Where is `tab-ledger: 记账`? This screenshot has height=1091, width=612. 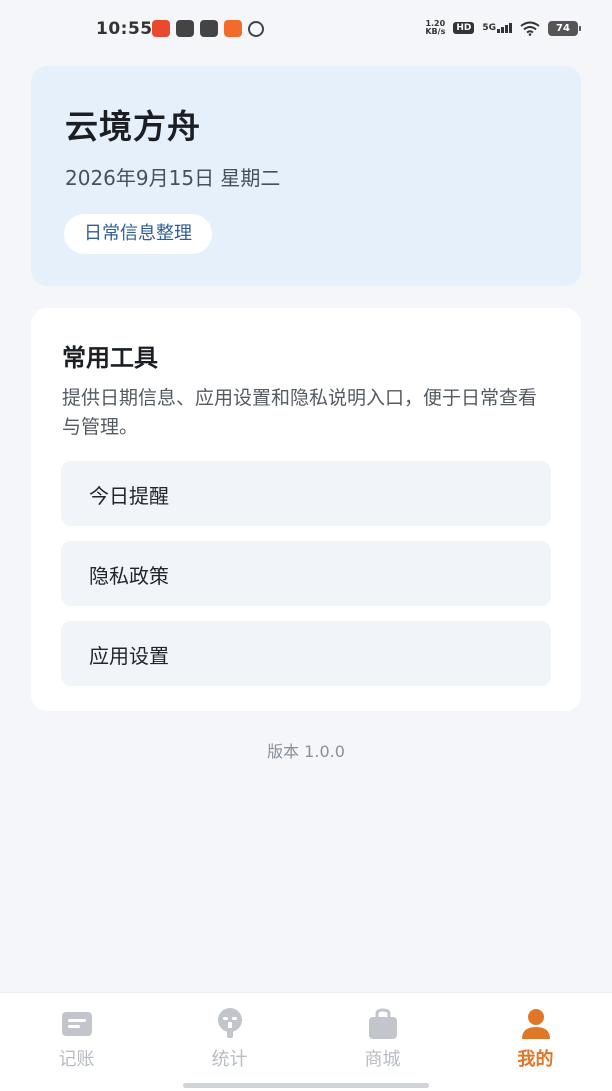 tab-ledger: 记账 is located at coordinates (76, 1042).